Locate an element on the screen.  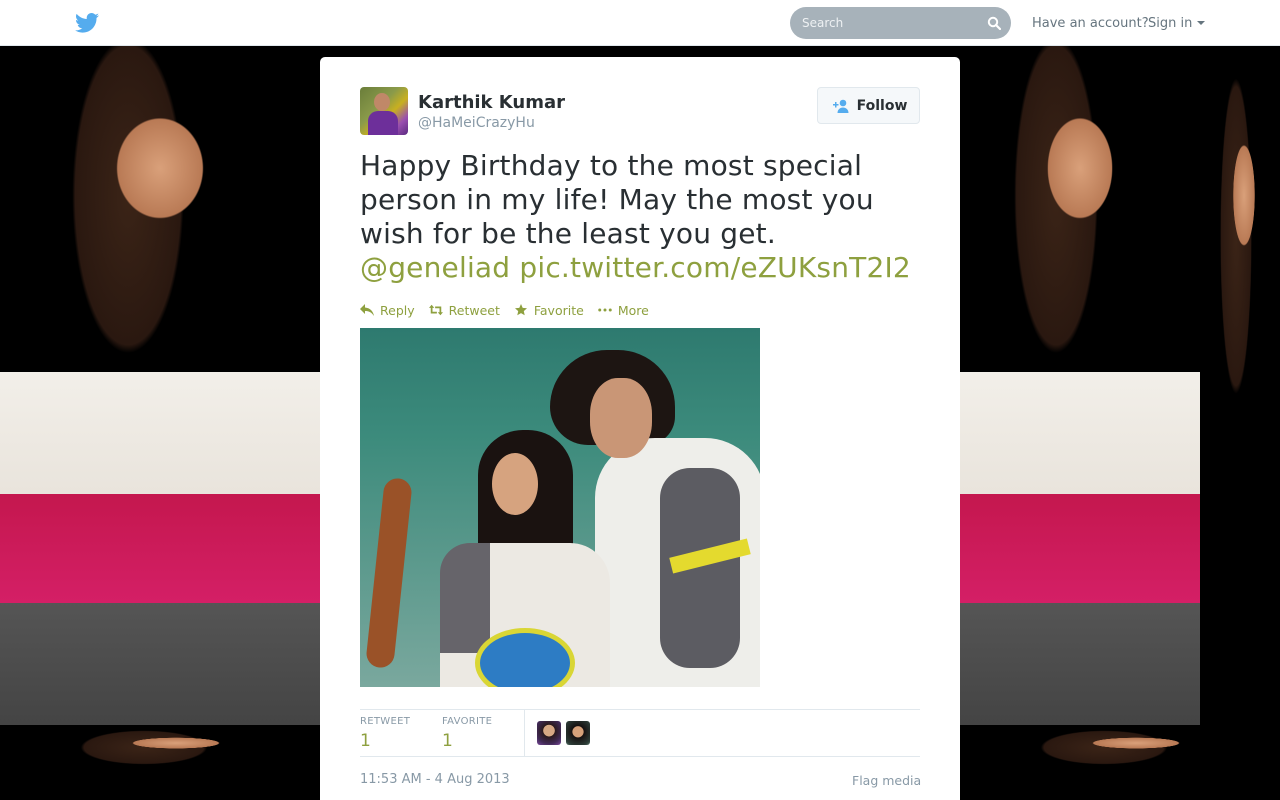
retweet-stat-label: RETWEET is located at coordinates (385, 721).